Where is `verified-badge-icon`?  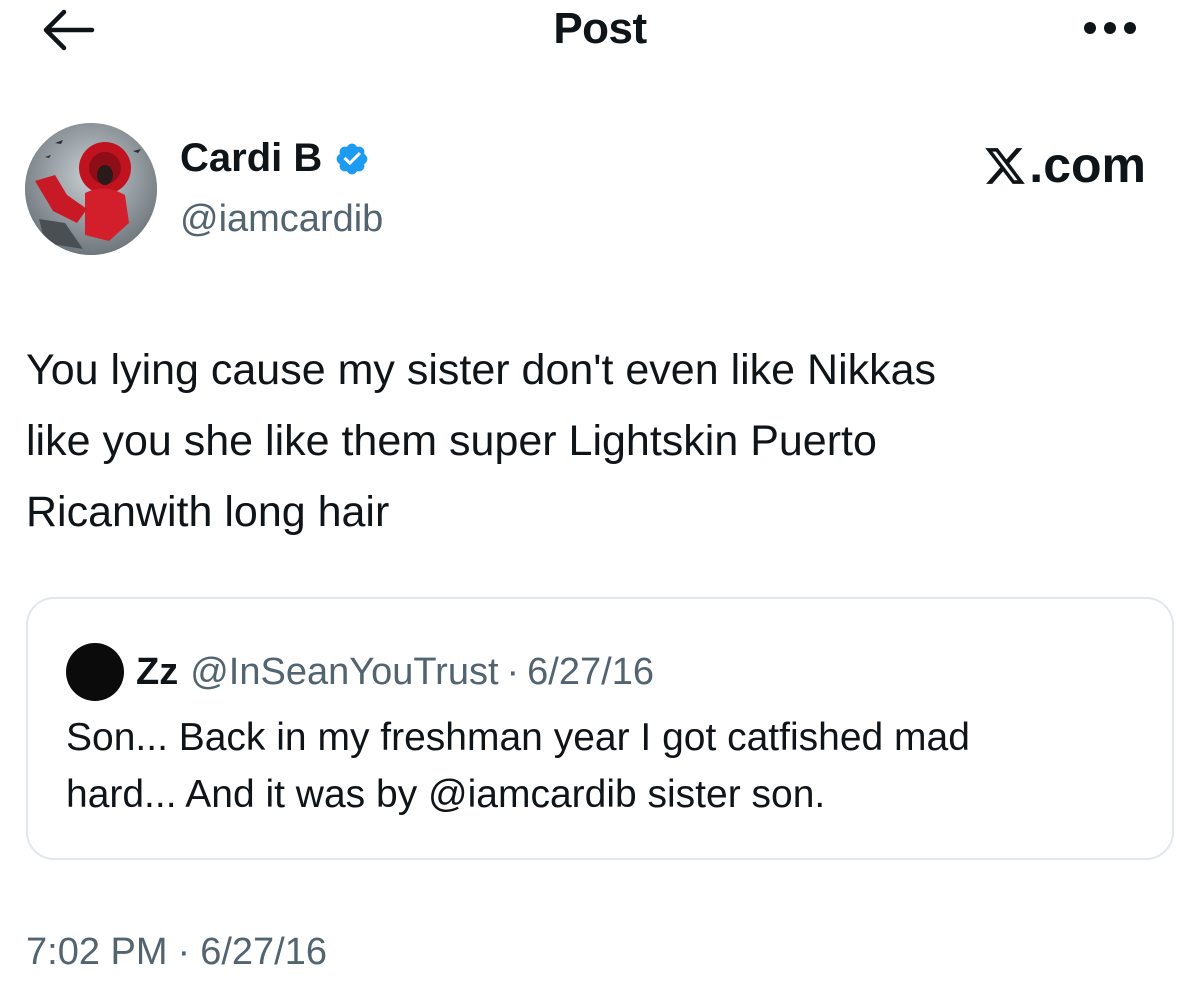 verified-badge-icon is located at coordinates (352, 158).